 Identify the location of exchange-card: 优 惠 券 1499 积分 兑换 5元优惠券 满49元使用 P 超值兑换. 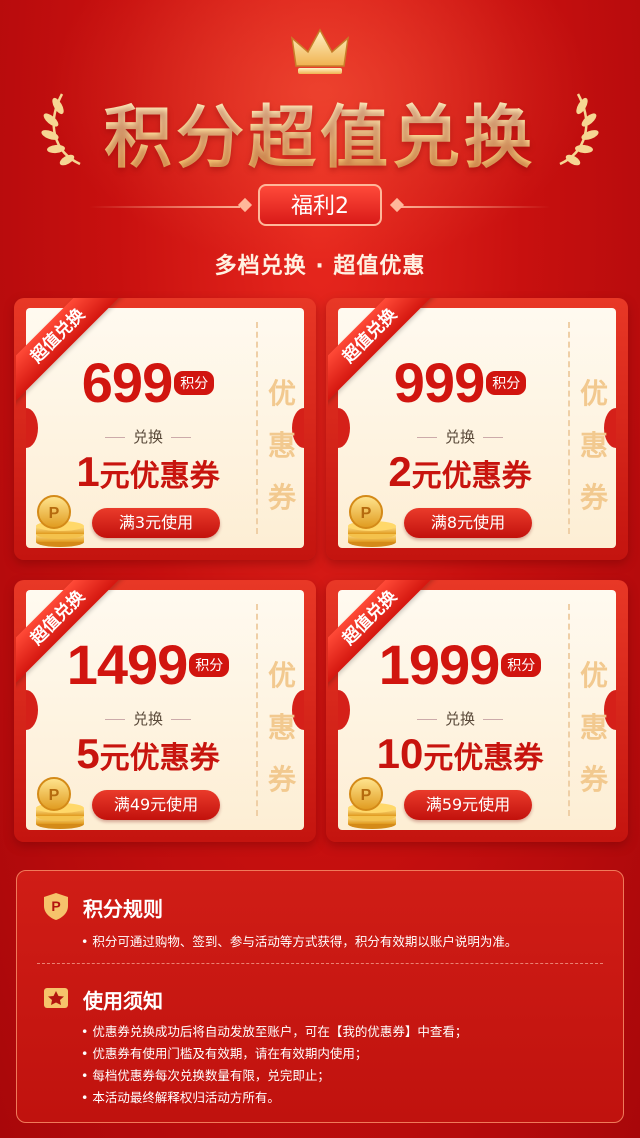
(165, 711).